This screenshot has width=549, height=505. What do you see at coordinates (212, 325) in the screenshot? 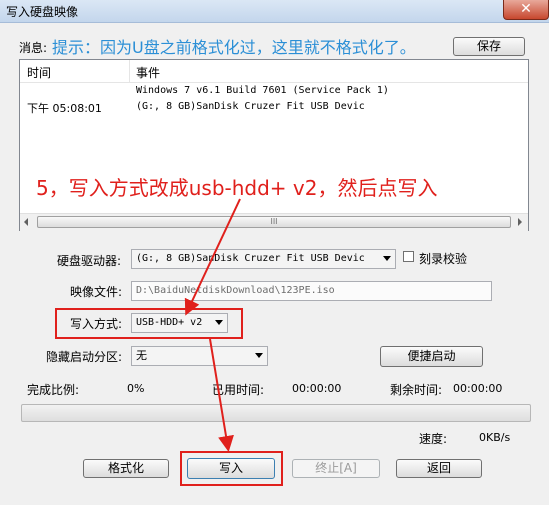
I see `annotation-arrows` at bounding box center [212, 325].